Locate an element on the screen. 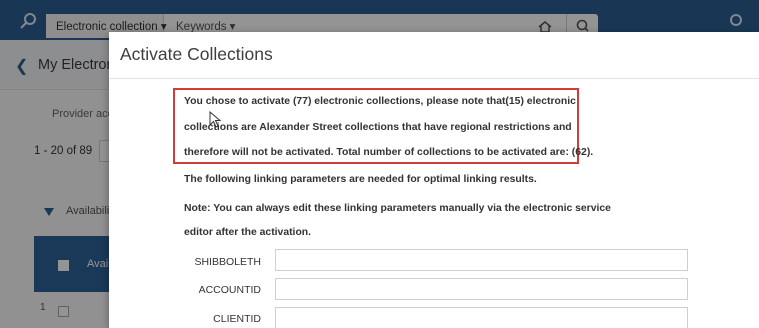 This screenshot has height=328, width=759. accountid-label: ACCOUNTID is located at coordinates (229, 290).